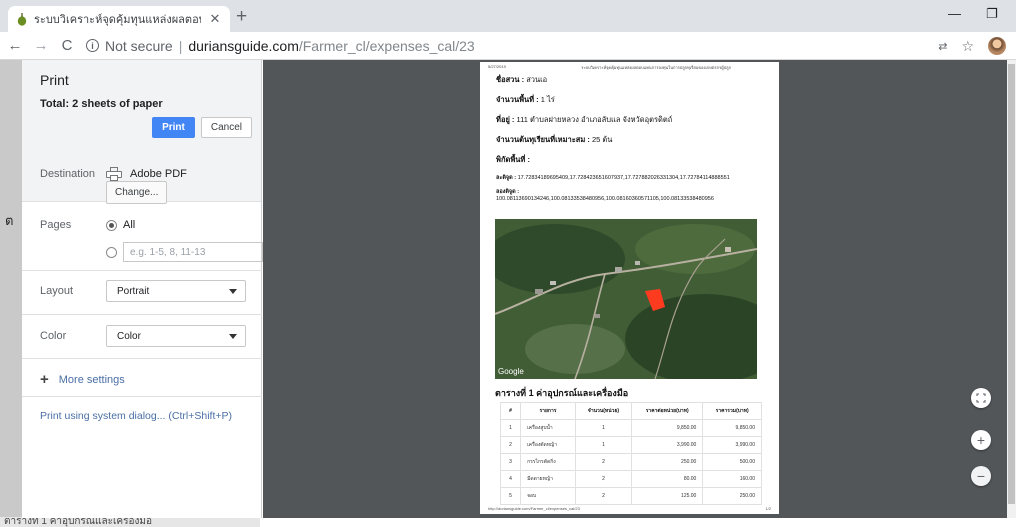  Describe the element at coordinates (111, 225) in the screenshot. I see `pages-all-radio` at that location.